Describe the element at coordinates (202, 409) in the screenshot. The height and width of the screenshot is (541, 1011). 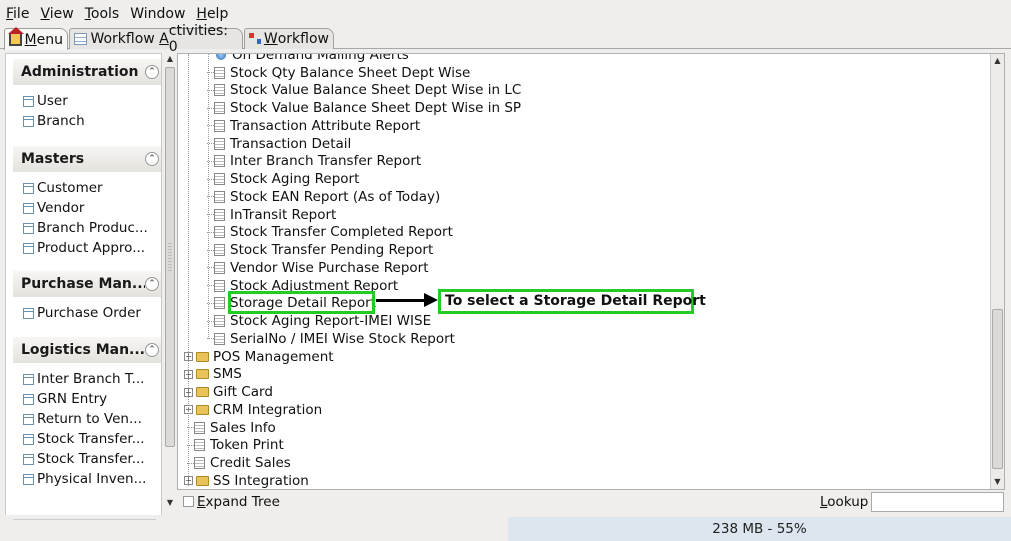
I see `folder-icon` at that location.